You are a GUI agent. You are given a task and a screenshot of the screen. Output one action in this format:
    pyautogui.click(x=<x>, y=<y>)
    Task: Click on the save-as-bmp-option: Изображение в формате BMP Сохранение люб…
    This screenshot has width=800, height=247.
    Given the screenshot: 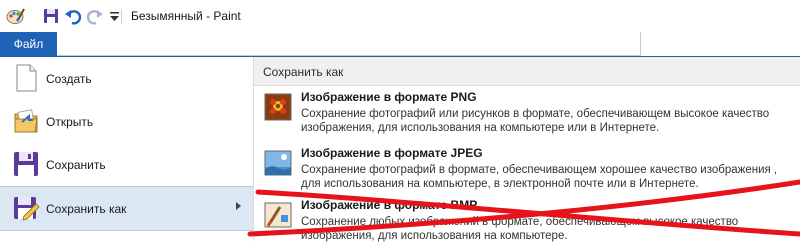 What is the action you would take?
    pyautogui.click(x=527, y=221)
    